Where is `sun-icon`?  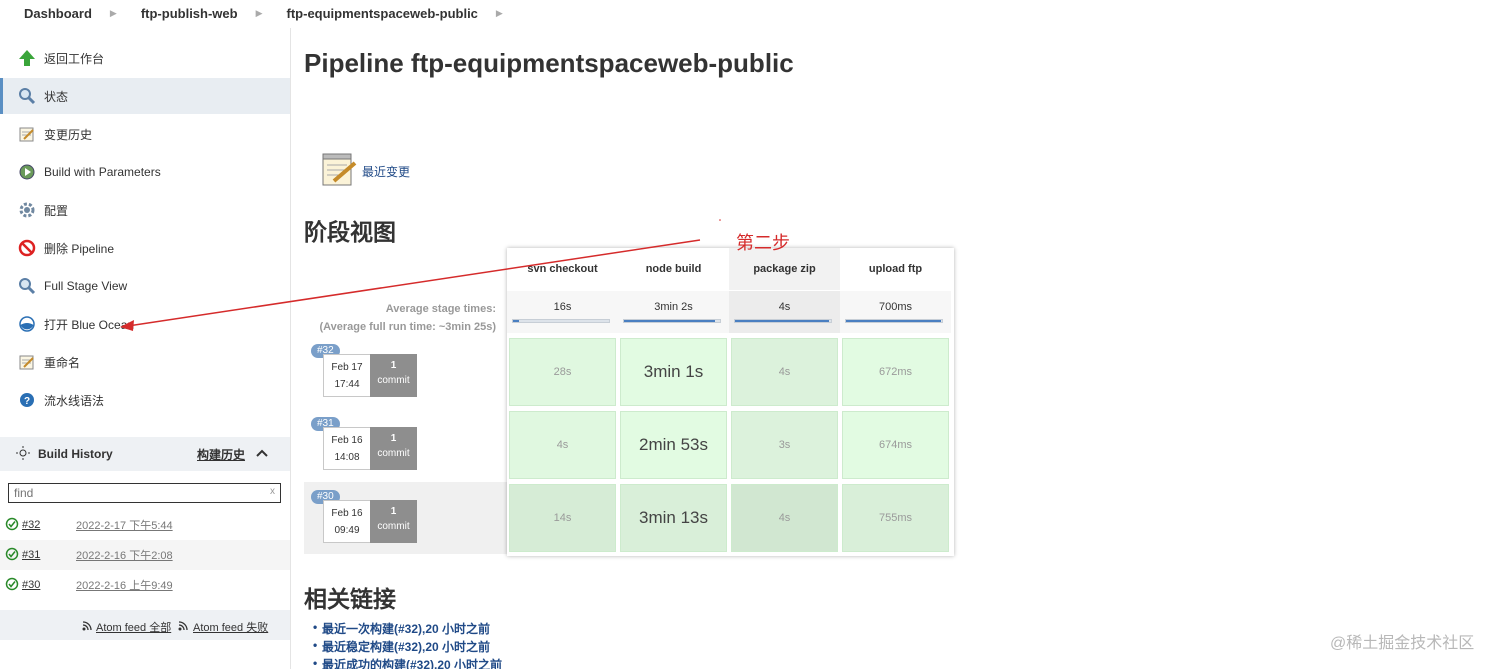 sun-icon is located at coordinates (23, 454).